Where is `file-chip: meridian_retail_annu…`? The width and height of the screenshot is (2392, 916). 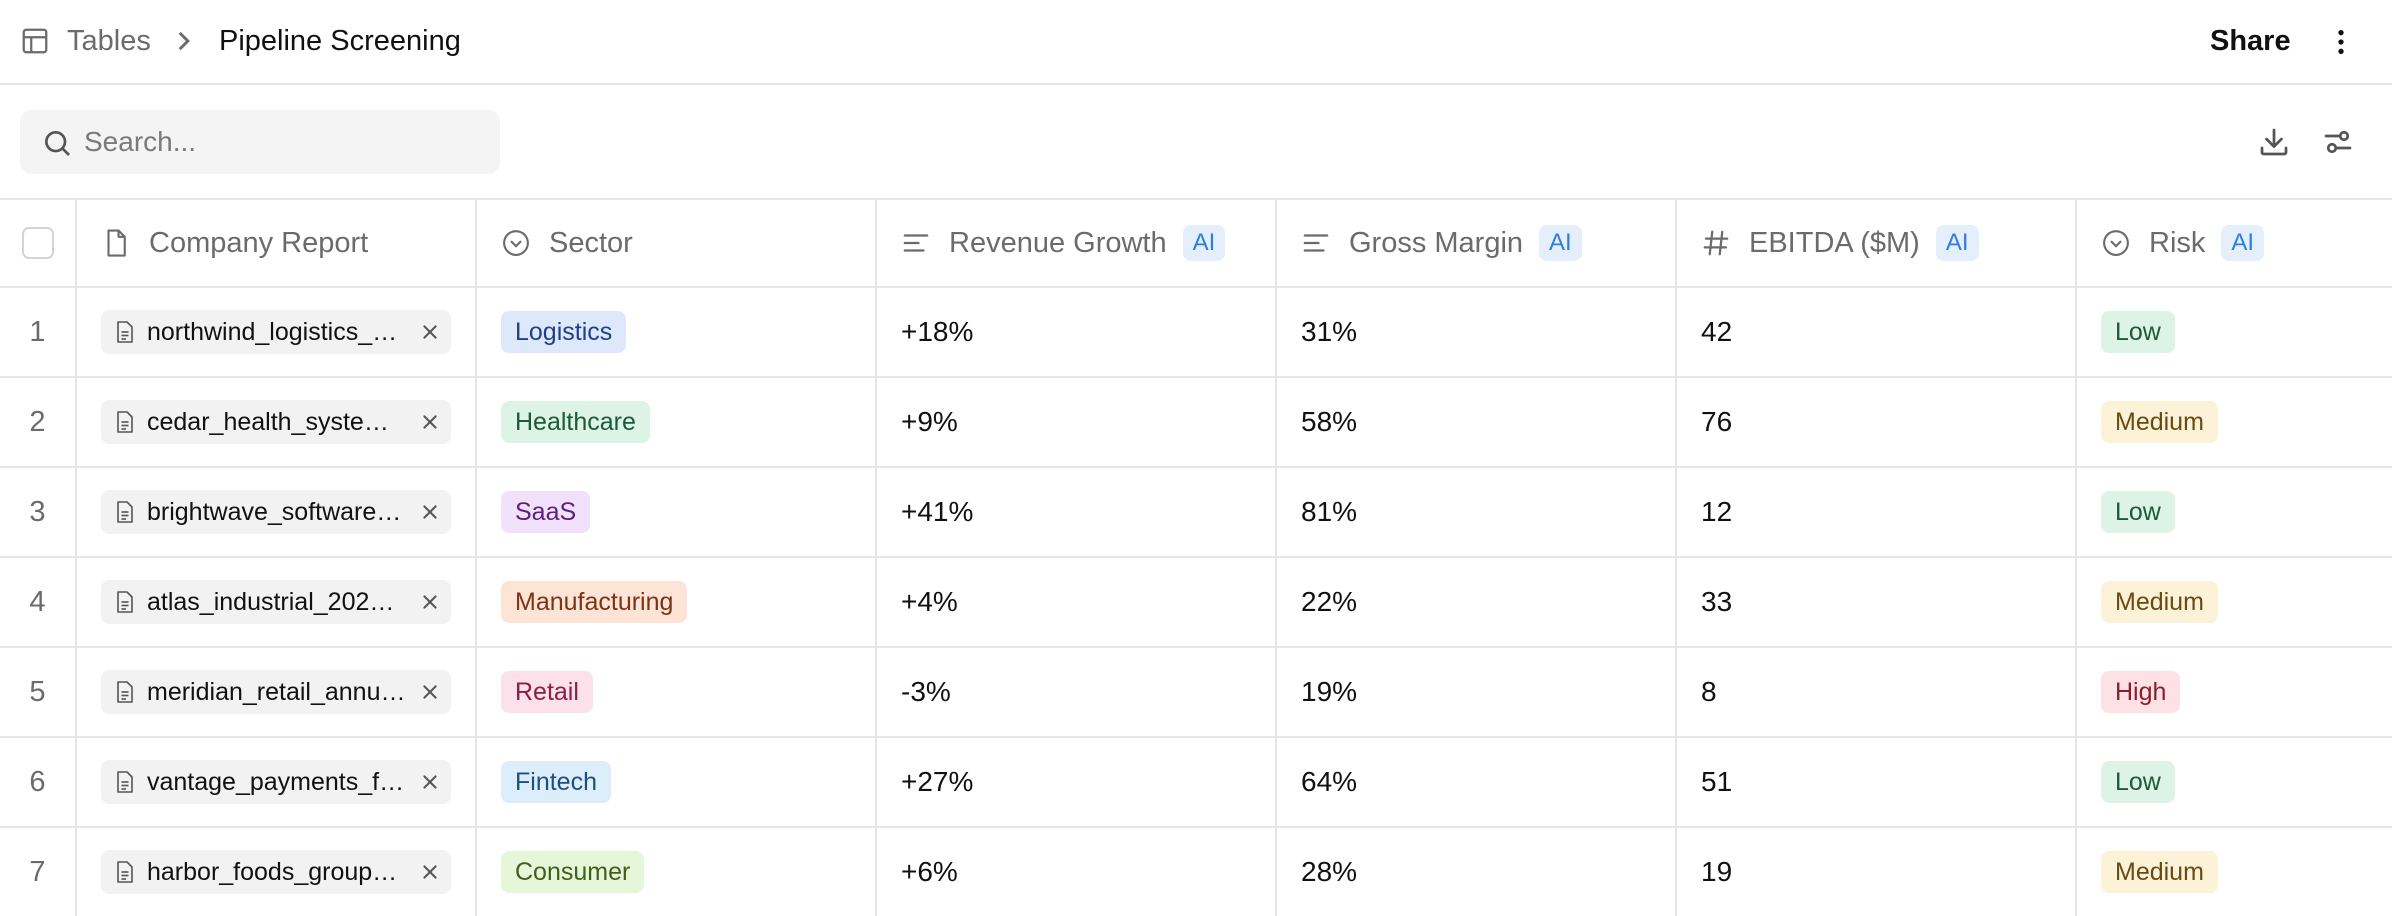 file-chip: meridian_retail_annu… is located at coordinates (276, 692).